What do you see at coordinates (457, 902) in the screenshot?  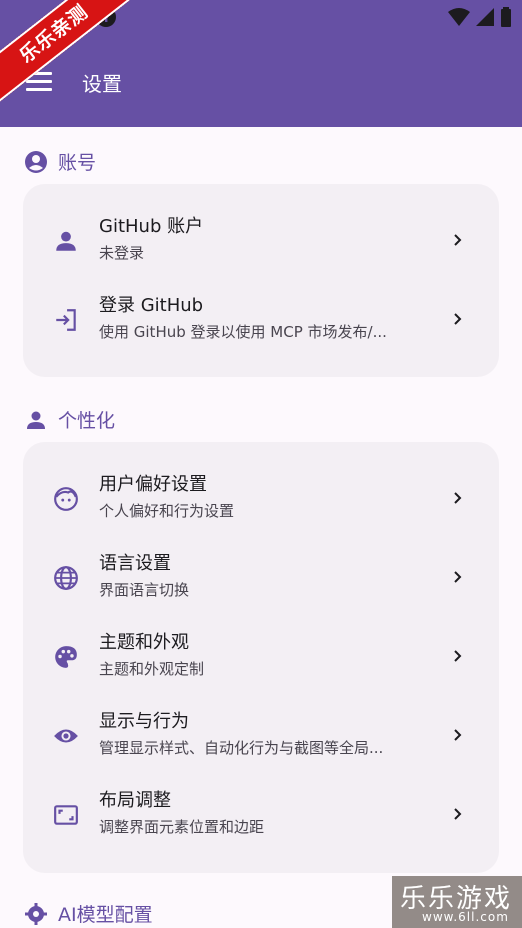 I see `watermark: 乐乐游戏 www.6ll.com` at bounding box center [457, 902].